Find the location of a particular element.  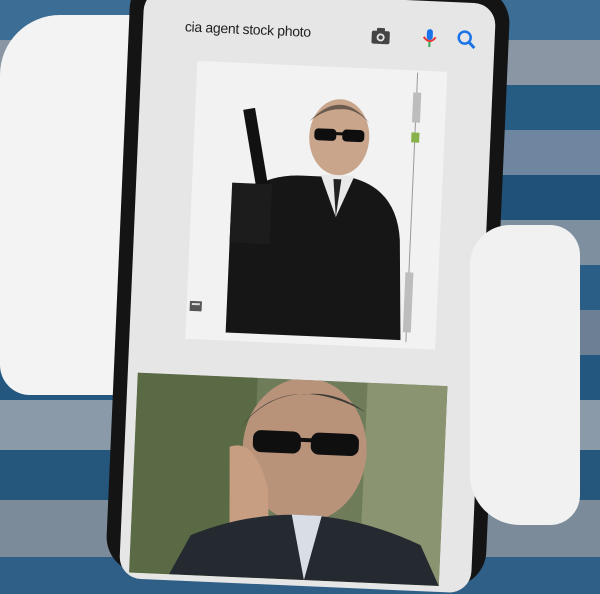

search-query: cia agent stock photo is located at coordinates (248, 28).